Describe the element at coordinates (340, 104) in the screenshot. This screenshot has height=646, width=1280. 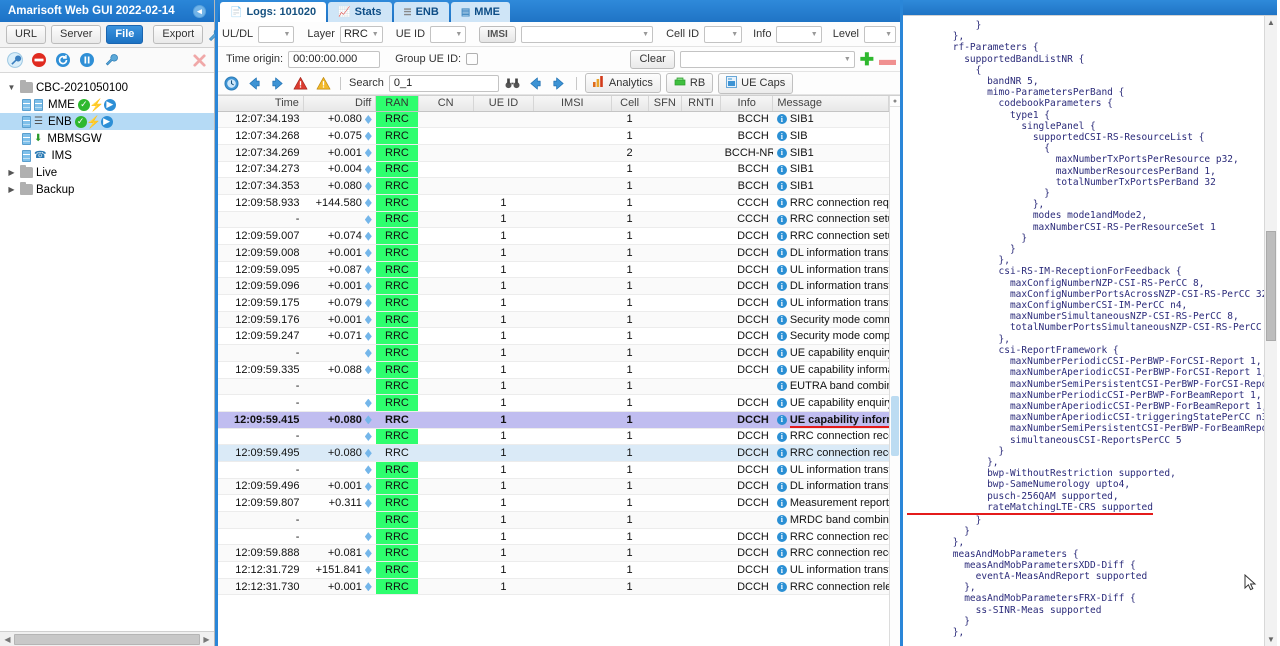
I see `col-diff: Diff` at that location.